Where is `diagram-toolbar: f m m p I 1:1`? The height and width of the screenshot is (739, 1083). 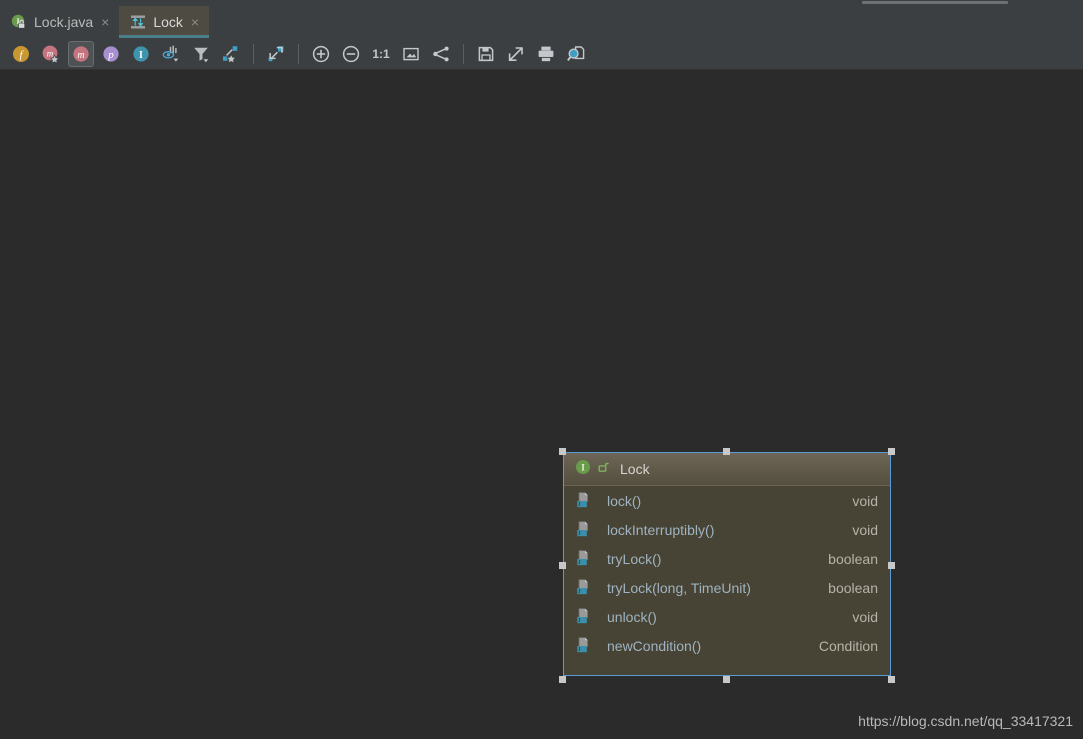 diagram-toolbar: f m m p I 1:1 is located at coordinates (541, 54).